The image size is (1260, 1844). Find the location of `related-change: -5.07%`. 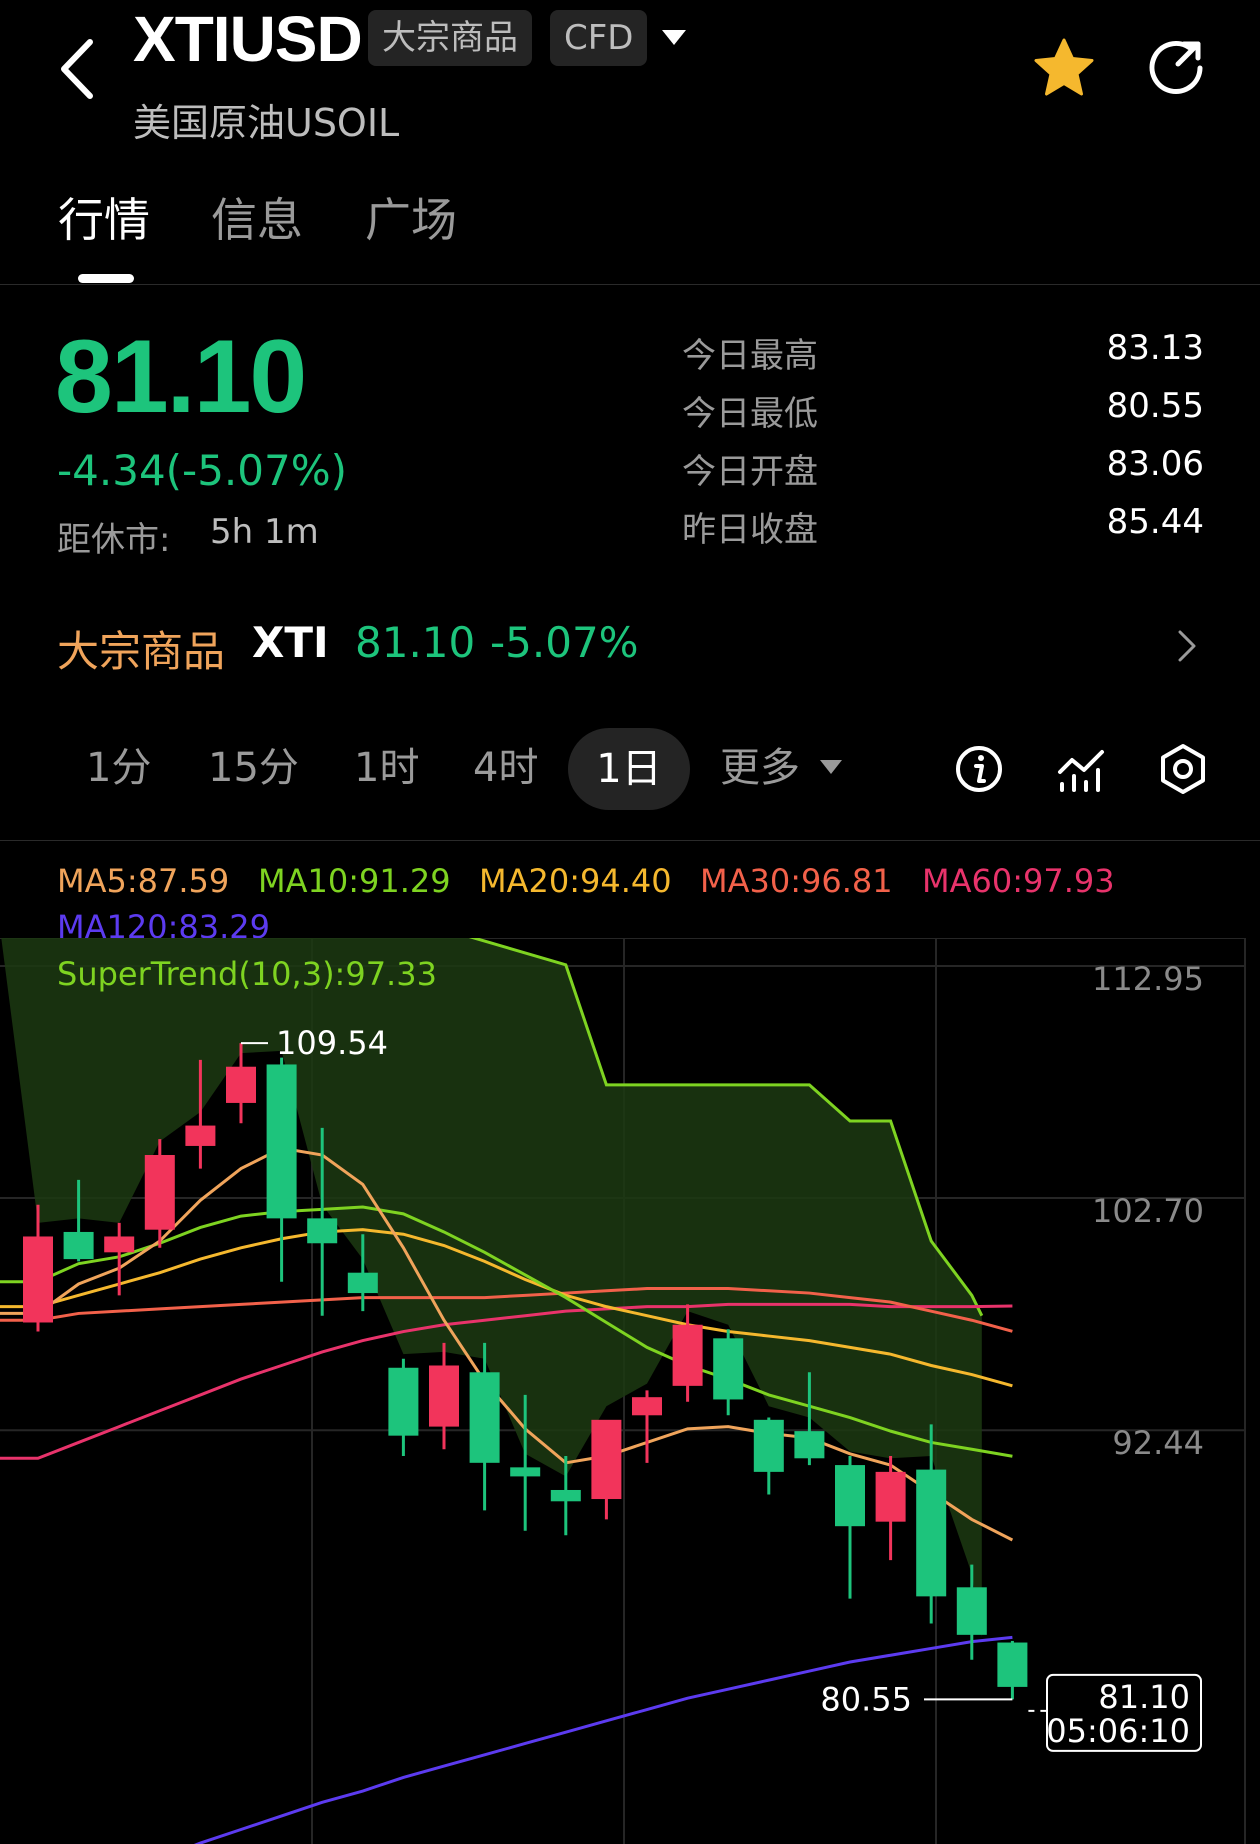

related-change: -5.07% is located at coordinates (564, 642).